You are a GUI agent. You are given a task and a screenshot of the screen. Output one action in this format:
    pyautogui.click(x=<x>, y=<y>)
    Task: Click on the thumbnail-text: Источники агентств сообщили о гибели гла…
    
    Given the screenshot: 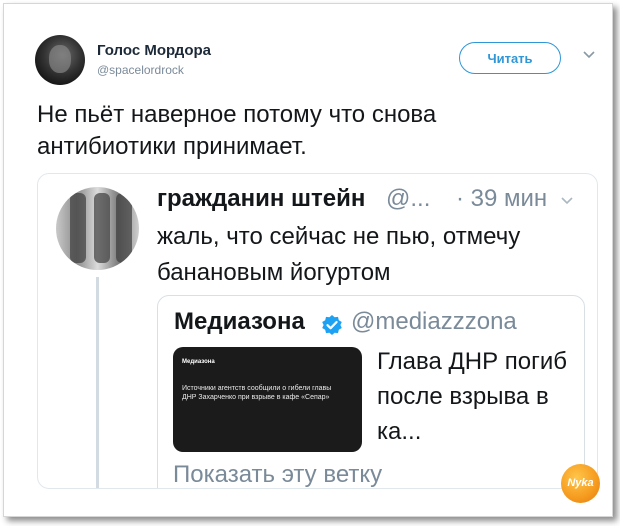 What is the action you would take?
    pyautogui.click(x=257, y=393)
    